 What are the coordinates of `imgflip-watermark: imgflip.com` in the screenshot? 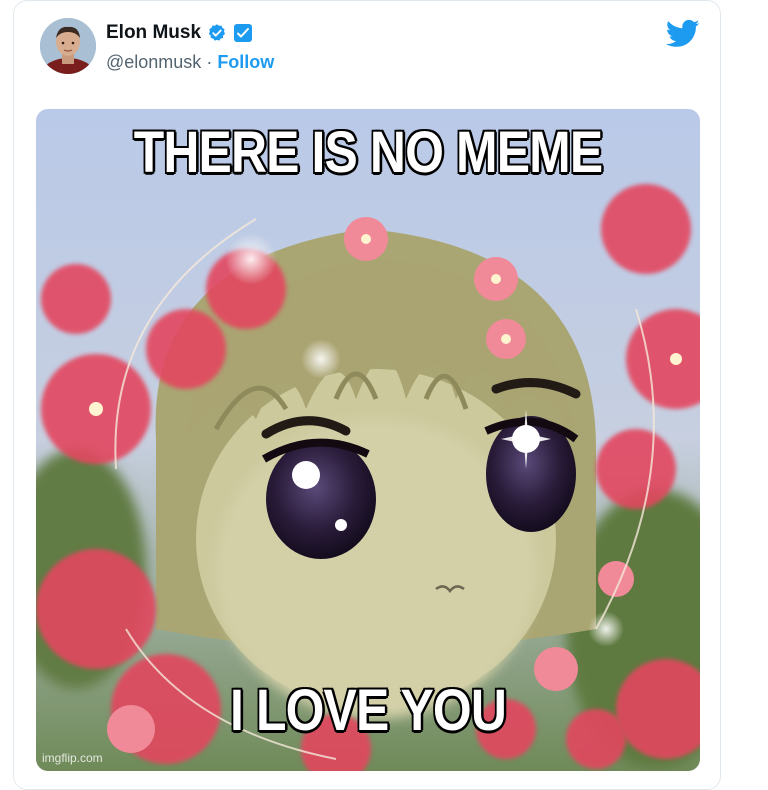 It's located at (72, 758).